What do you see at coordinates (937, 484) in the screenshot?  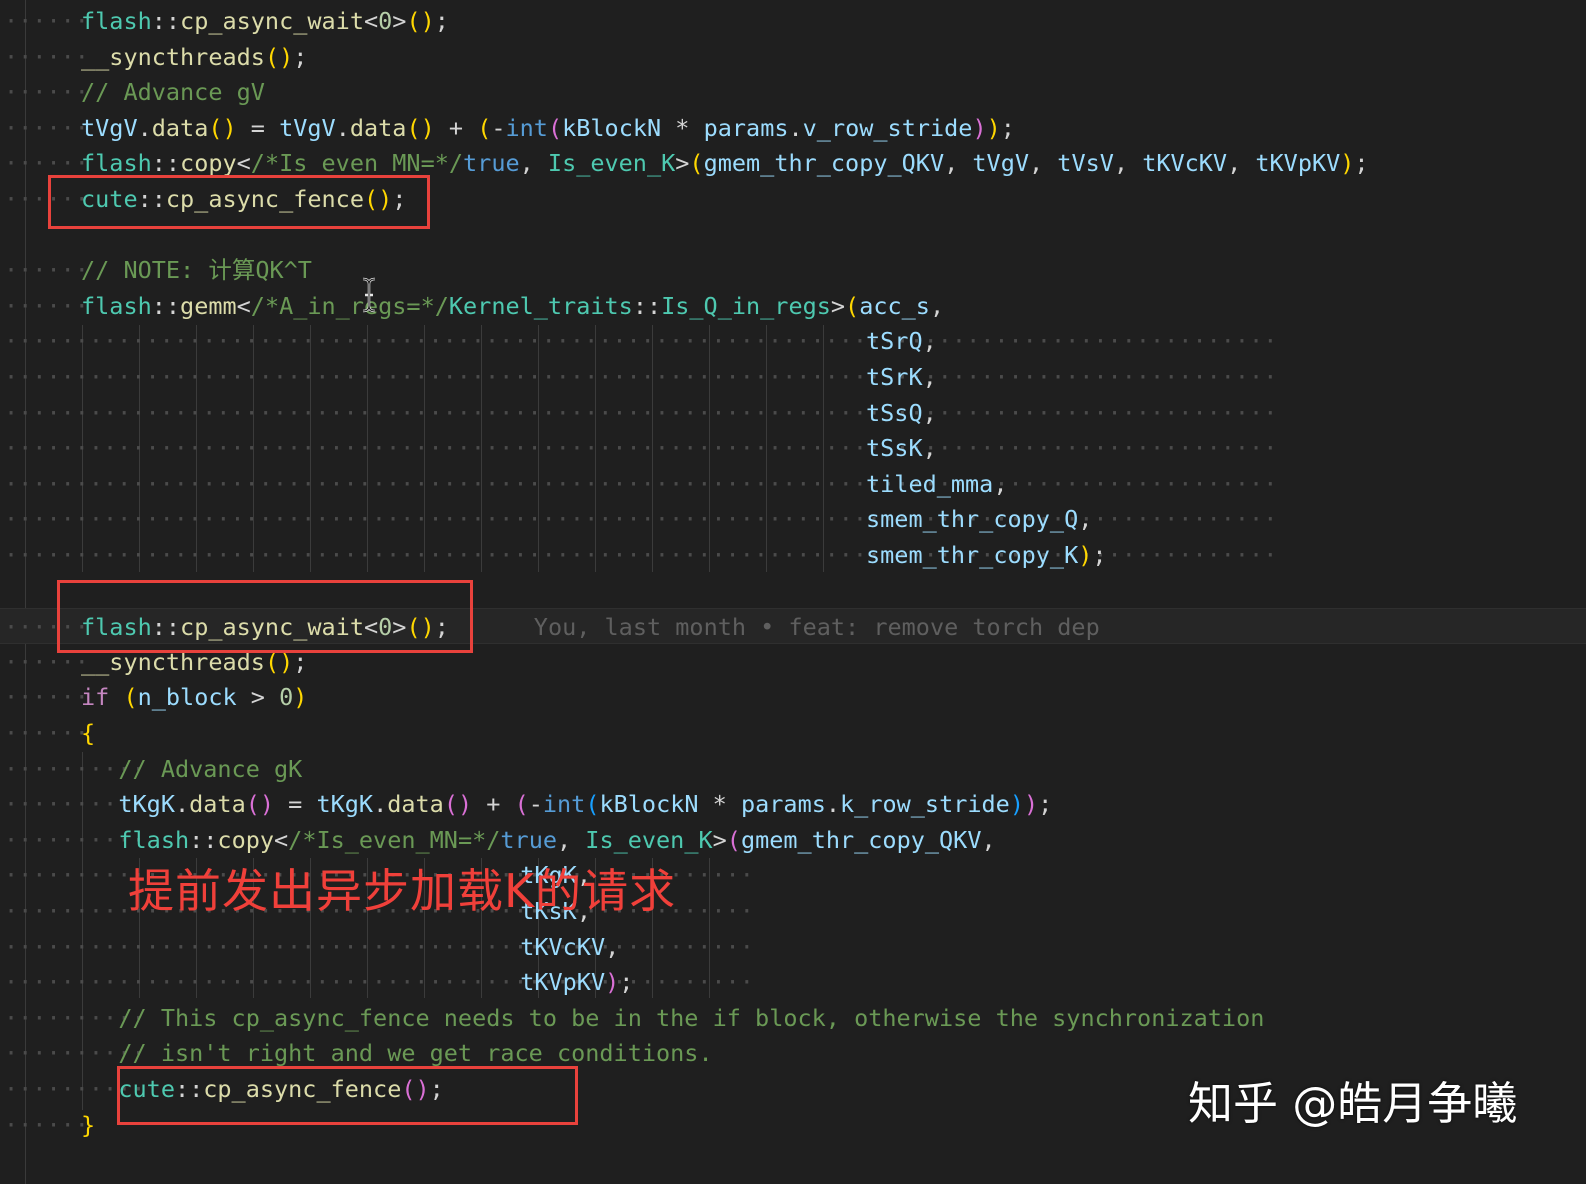 I see `code-text: tiled_mma,` at bounding box center [937, 484].